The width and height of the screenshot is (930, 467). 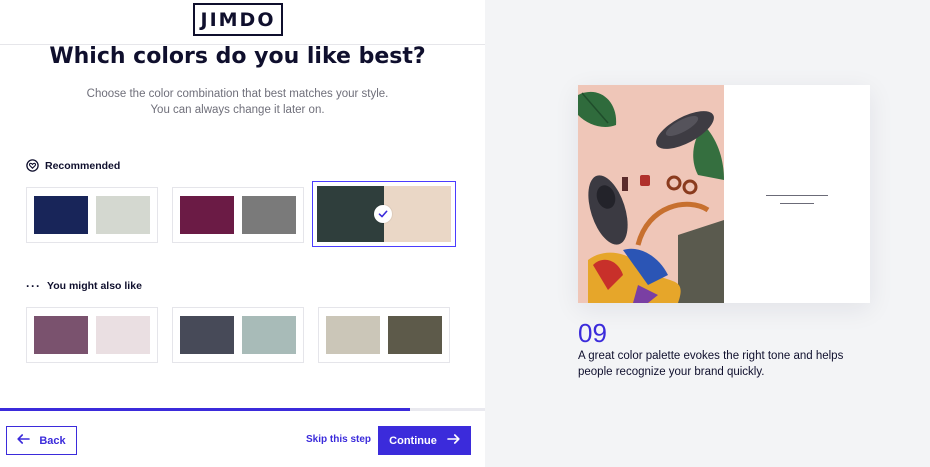 I want to click on back-button: Back, so click(x=41, y=440).